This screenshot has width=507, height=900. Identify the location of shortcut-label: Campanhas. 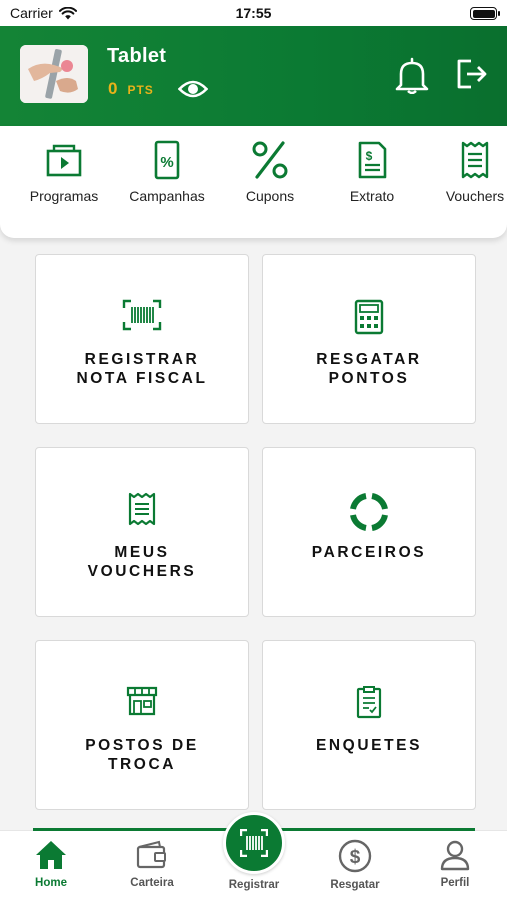
(167, 196).